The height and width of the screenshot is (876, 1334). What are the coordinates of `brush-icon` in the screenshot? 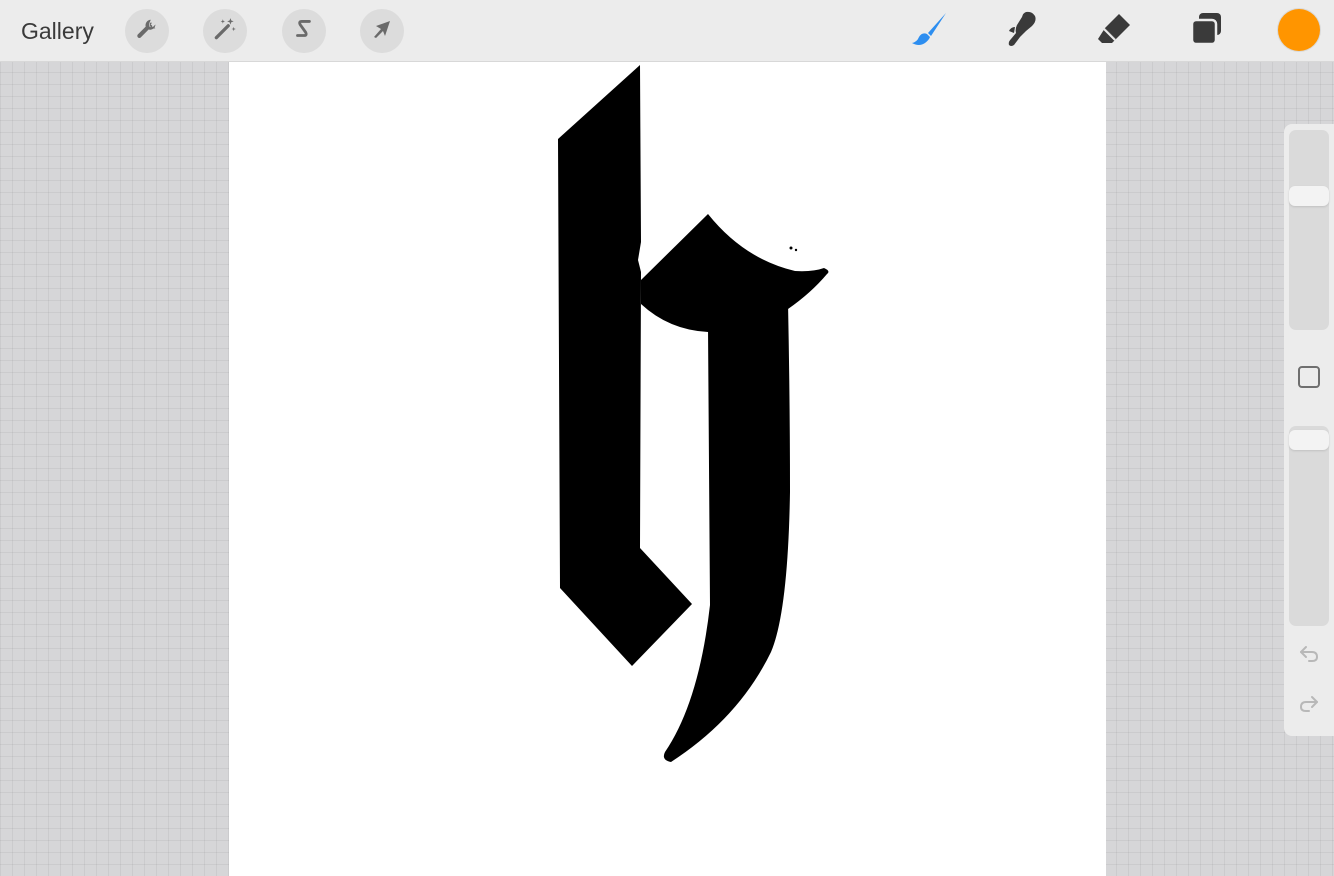 It's located at (930, 31).